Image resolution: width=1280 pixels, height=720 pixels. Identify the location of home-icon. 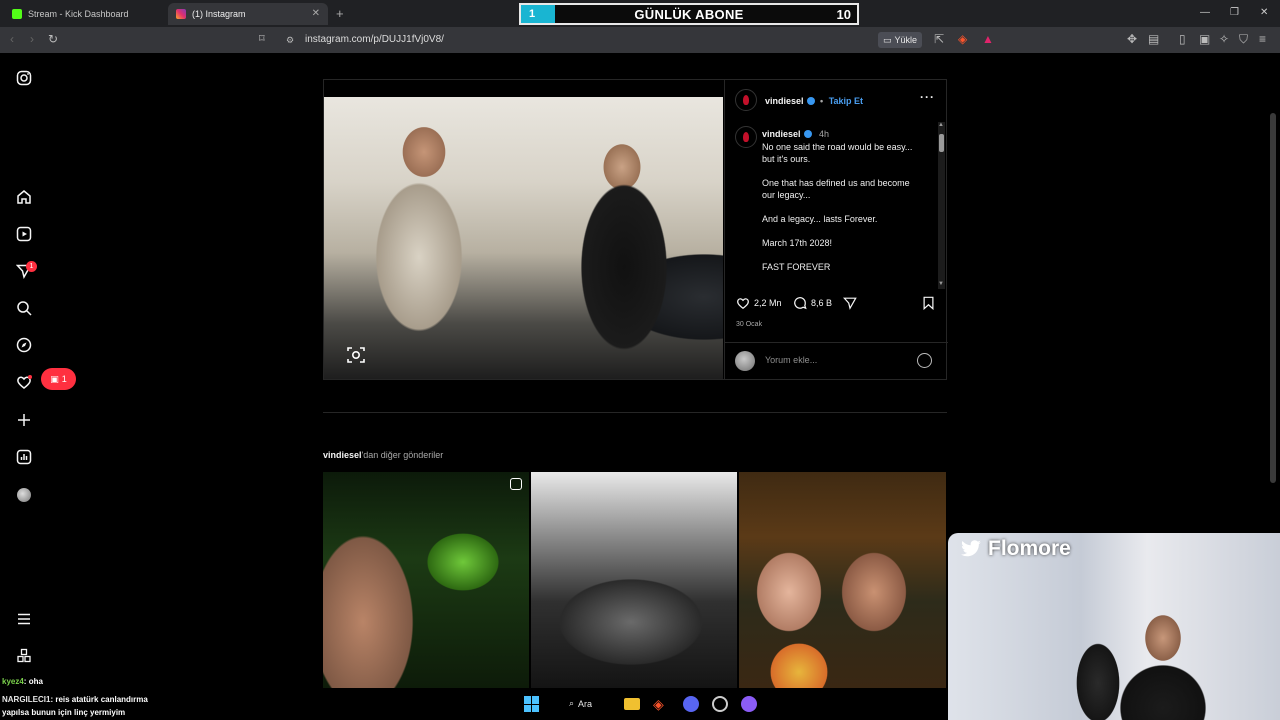
(24, 197).